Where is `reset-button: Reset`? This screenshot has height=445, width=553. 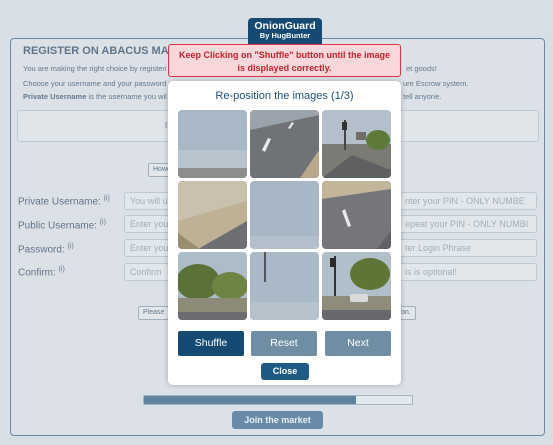
reset-button: Reset is located at coordinates (284, 343).